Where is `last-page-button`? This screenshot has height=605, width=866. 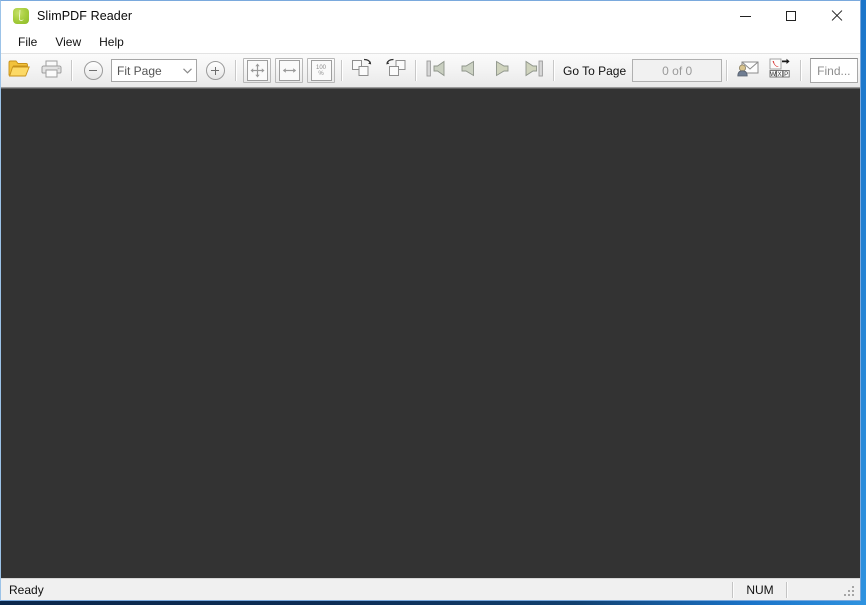
last-page-button is located at coordinates (533, 70).